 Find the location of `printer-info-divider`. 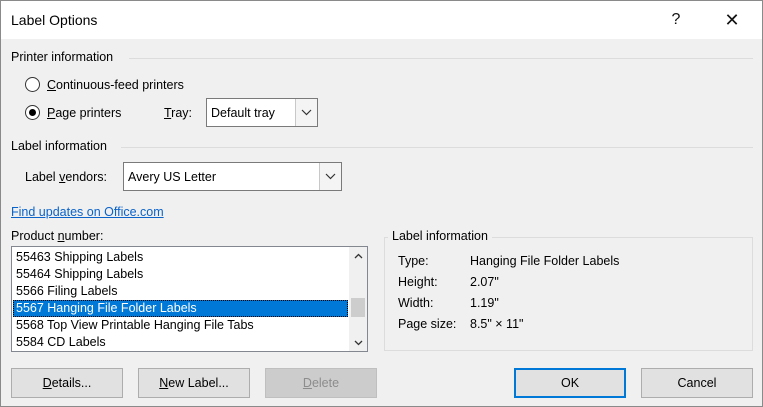

printer-info-divider is located at coordinates (441, 58).